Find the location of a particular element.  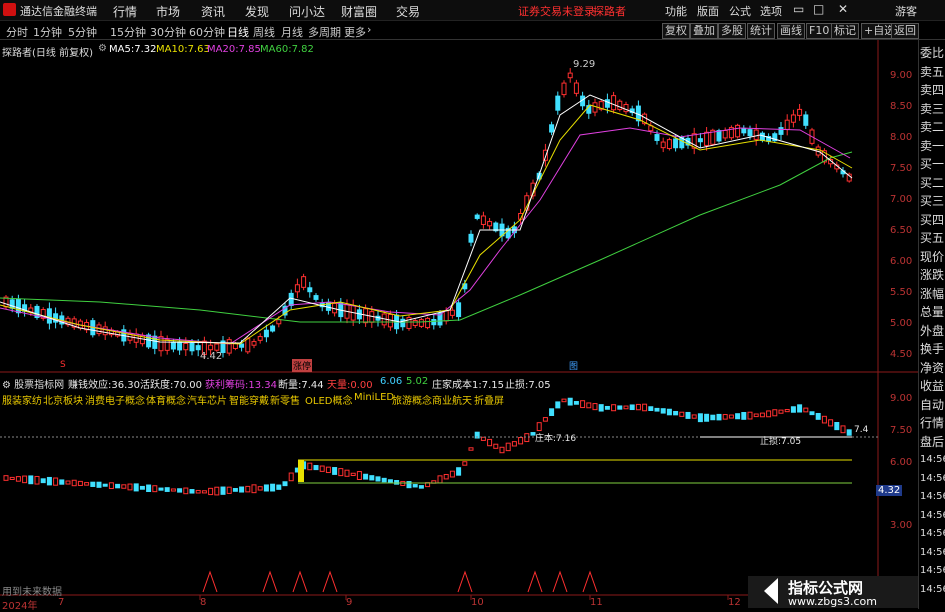

multi-stock-button: 多股 is located at coordinates (732, 31).